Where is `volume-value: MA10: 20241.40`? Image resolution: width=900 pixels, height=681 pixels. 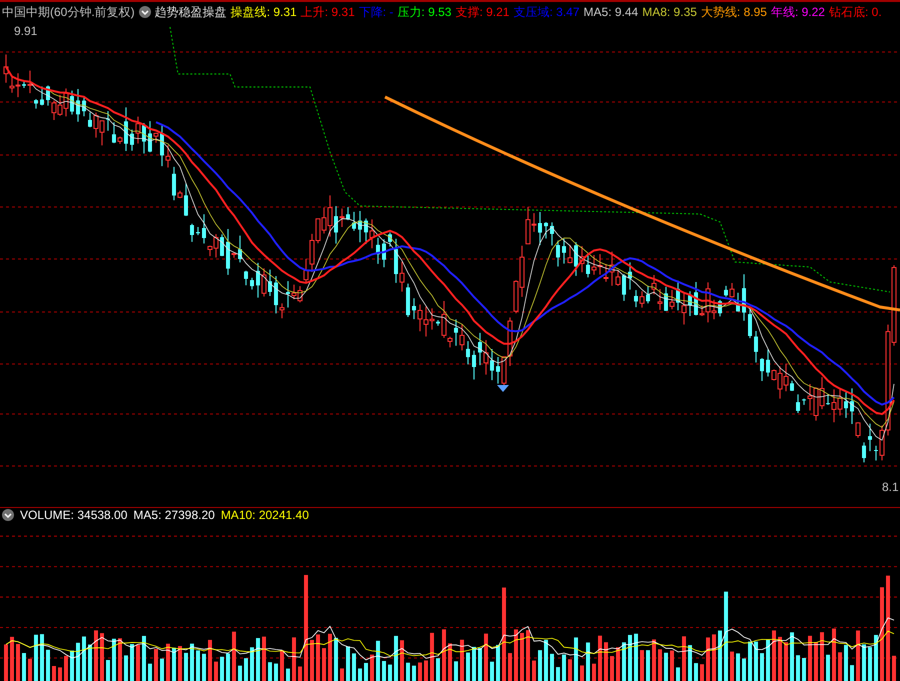 volume-value: MA10: 20241.40 is located at coordinates (264, 515).